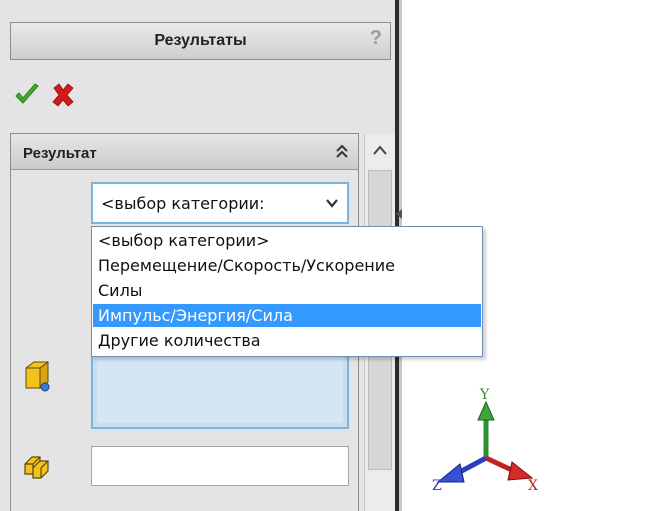  I want to click on dropdown-option: Другие количества, so click(287, 340).